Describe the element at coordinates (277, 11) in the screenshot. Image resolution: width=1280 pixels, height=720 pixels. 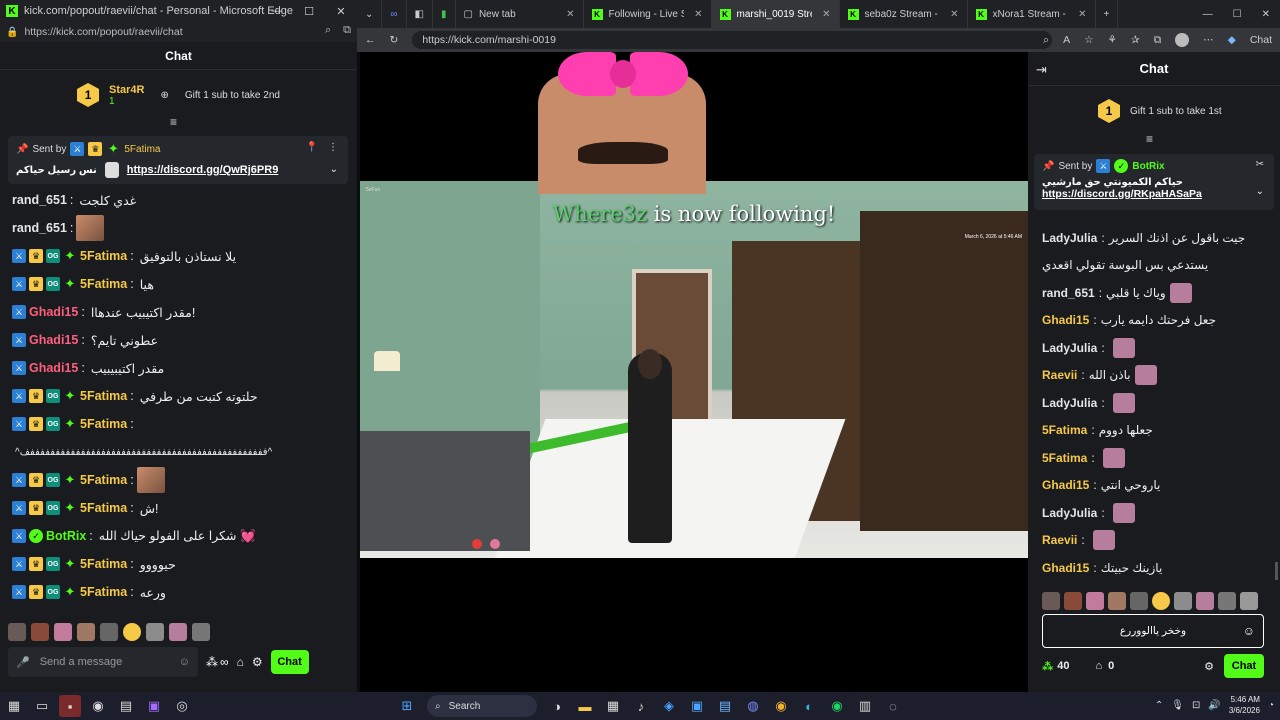
I see `minimize-button: —` at that location.